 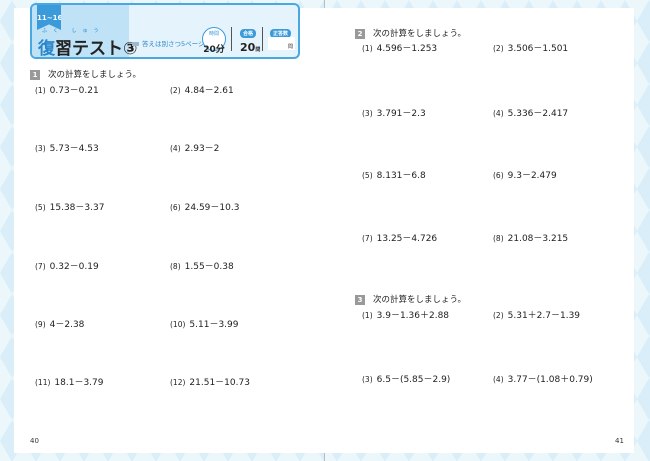 I want to click on problem: (5) 8.131－6.8, so click(x=394, y=174).